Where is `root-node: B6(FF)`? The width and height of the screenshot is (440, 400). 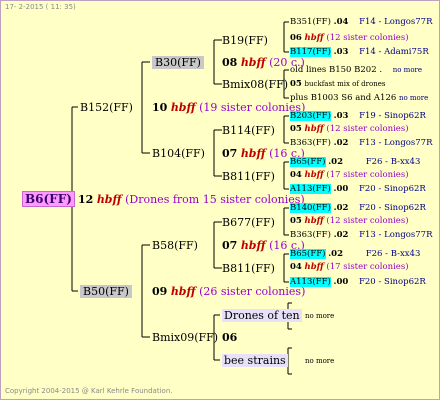 root-node: B6(FF) is located at coordinates (48, 199).